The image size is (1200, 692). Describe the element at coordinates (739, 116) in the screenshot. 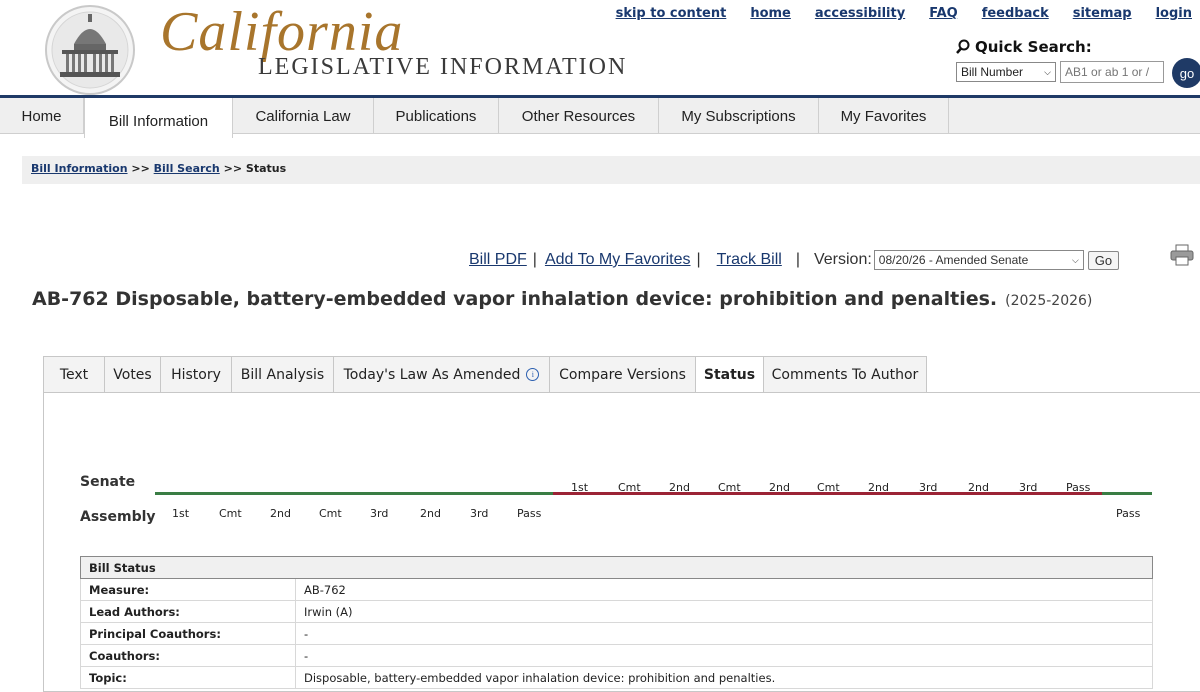

I see `nav-tab-my-subscriptions: My Subscriptions` at that location.